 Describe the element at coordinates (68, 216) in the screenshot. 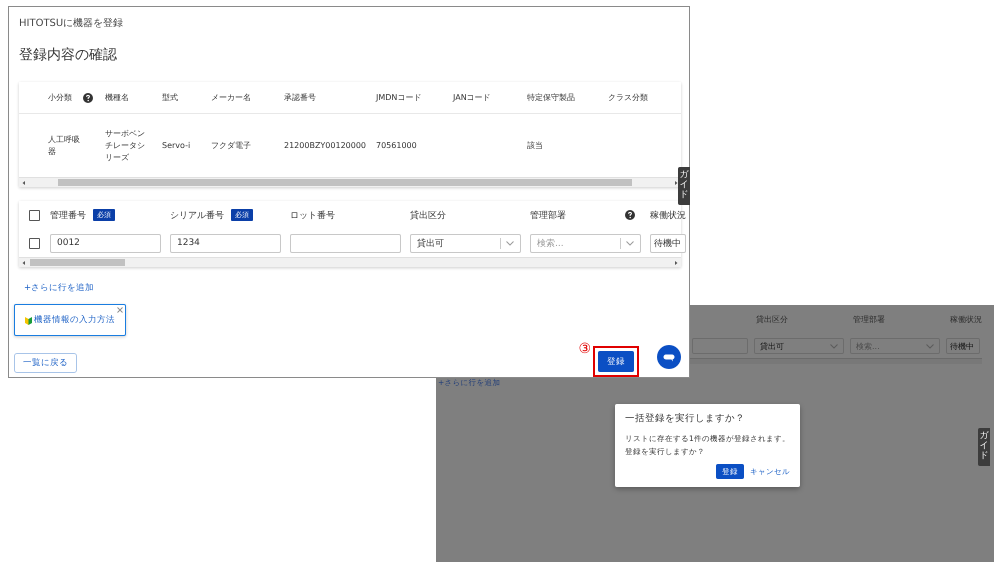

I see `column-header: 管理番号` at that location.